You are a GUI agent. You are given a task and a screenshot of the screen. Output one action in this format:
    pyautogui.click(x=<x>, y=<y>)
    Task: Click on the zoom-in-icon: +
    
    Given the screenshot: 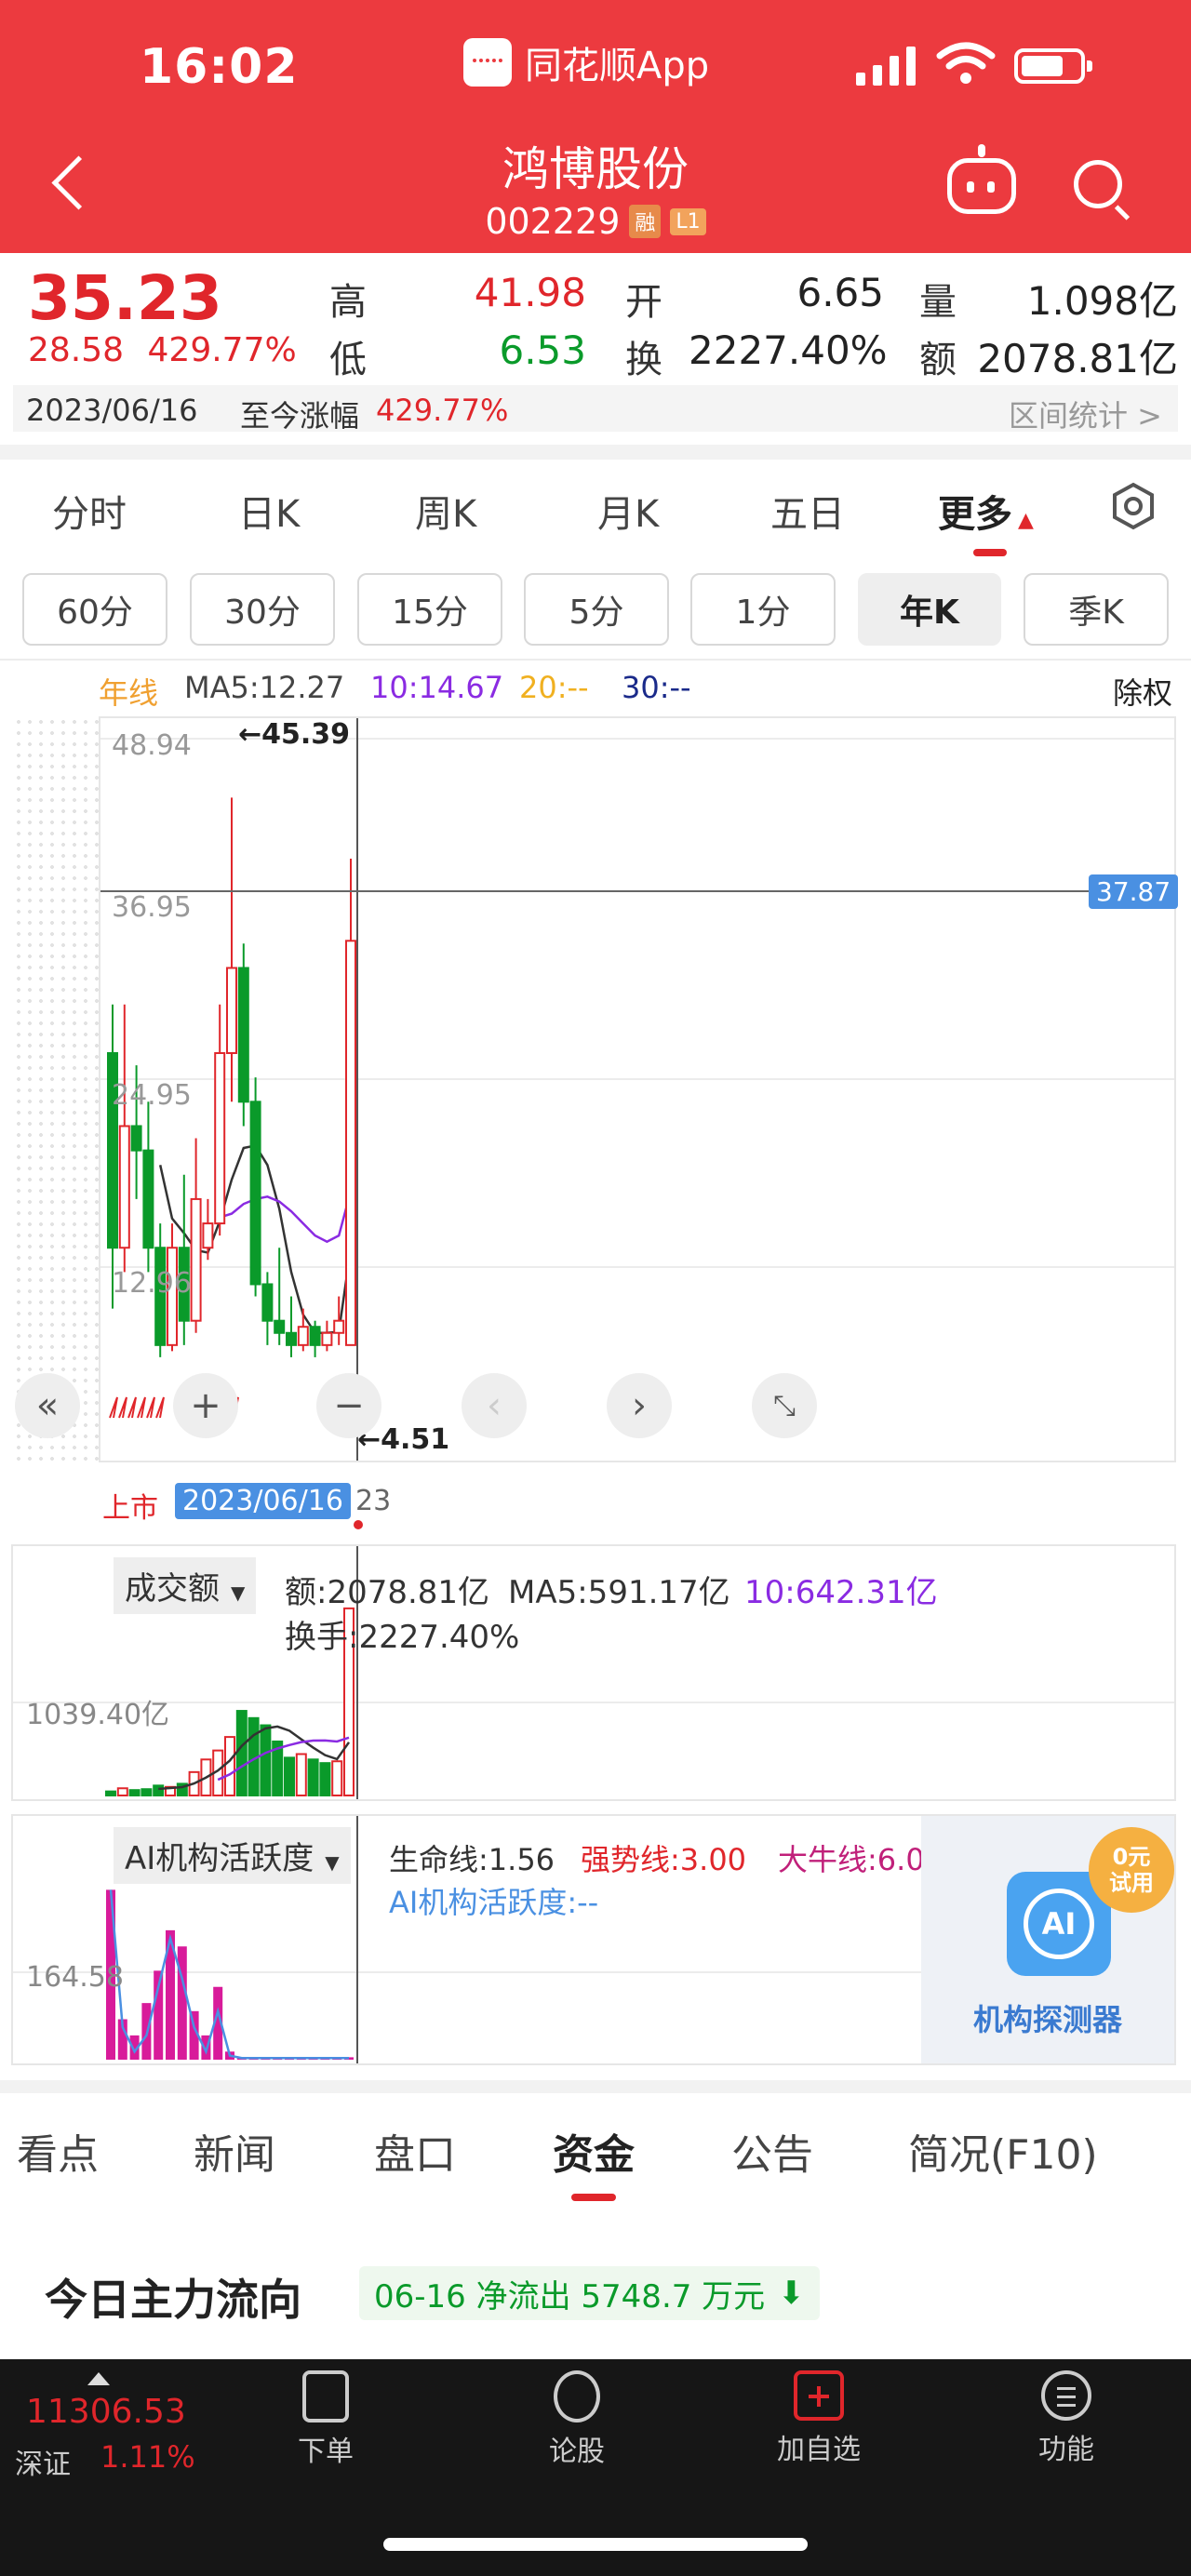 What is the action you would take?
    pyautogui.click(x=205, y=1405)
    